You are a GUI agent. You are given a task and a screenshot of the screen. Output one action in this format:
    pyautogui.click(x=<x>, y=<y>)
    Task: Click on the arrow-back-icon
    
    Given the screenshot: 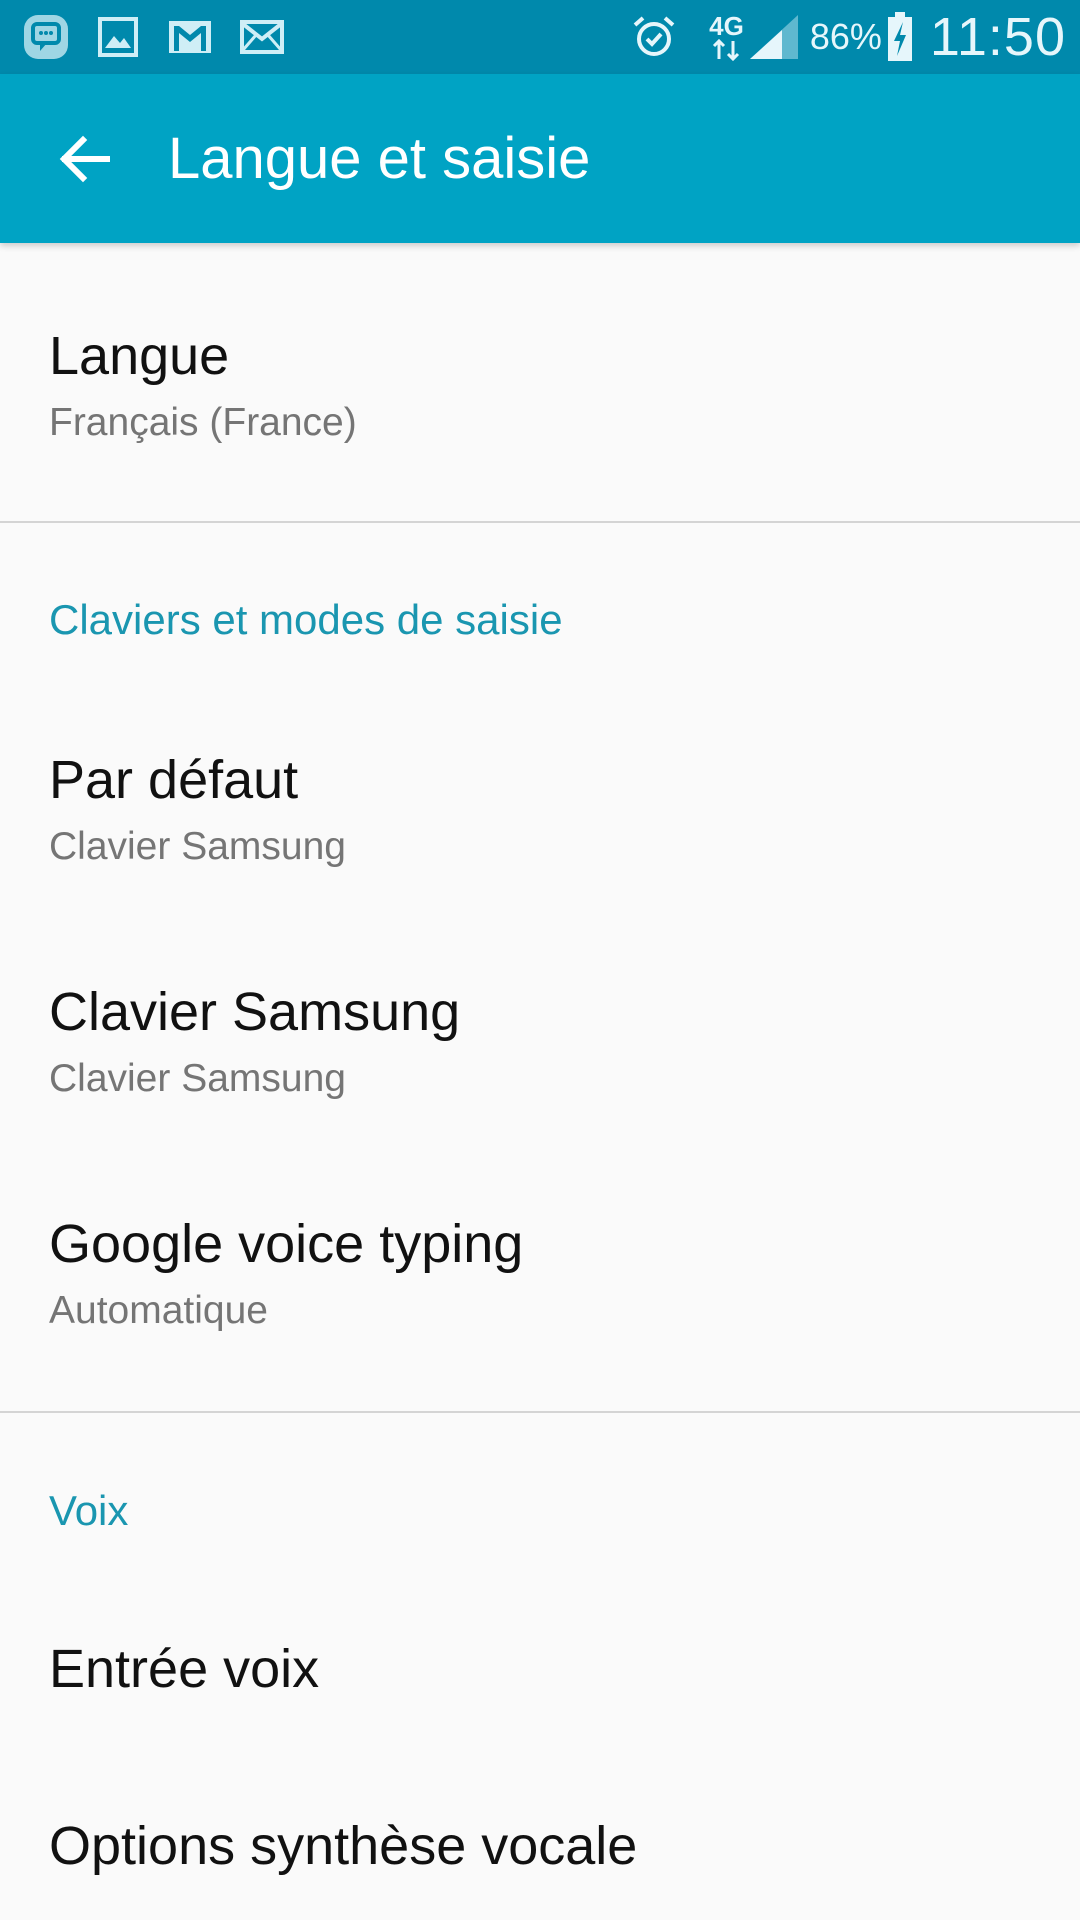 What is the action you would take?
    pyautogui.click(x=84, y=159)
    